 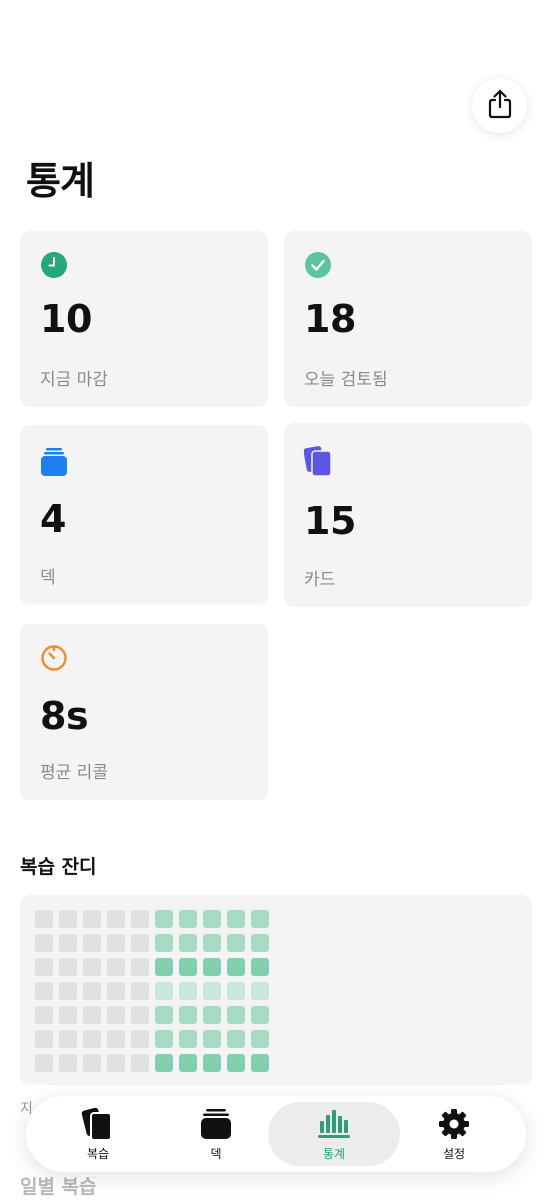 What do you see at coordinates (144, 515) in the screenshot?
I see `stat-card-decks: 4 덱` at bounding box center [144, 515].